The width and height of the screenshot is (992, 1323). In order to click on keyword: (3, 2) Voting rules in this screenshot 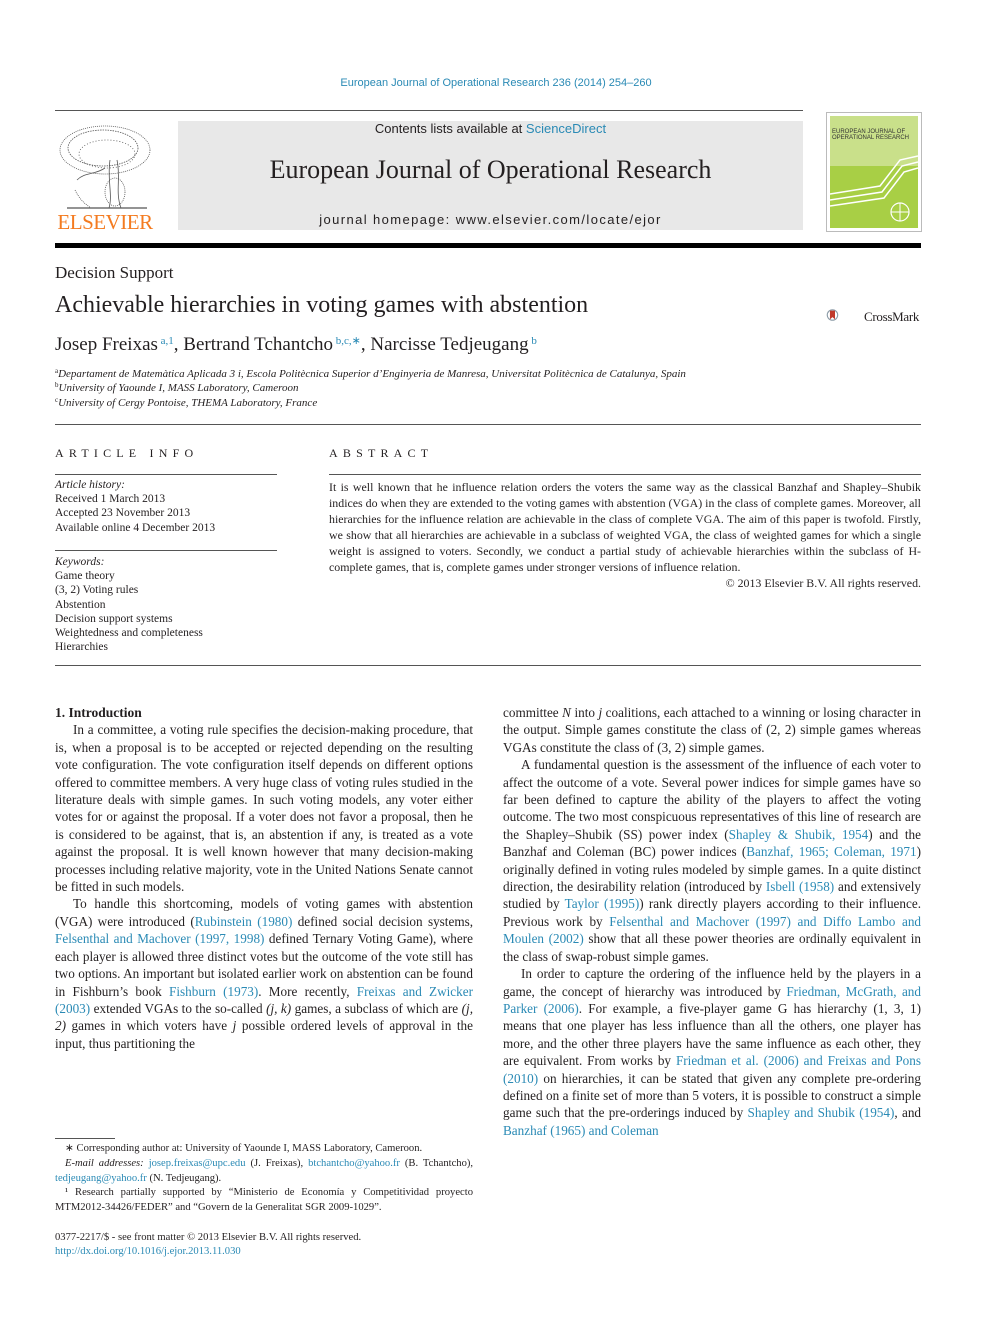, I will do `click(97, 590)`.